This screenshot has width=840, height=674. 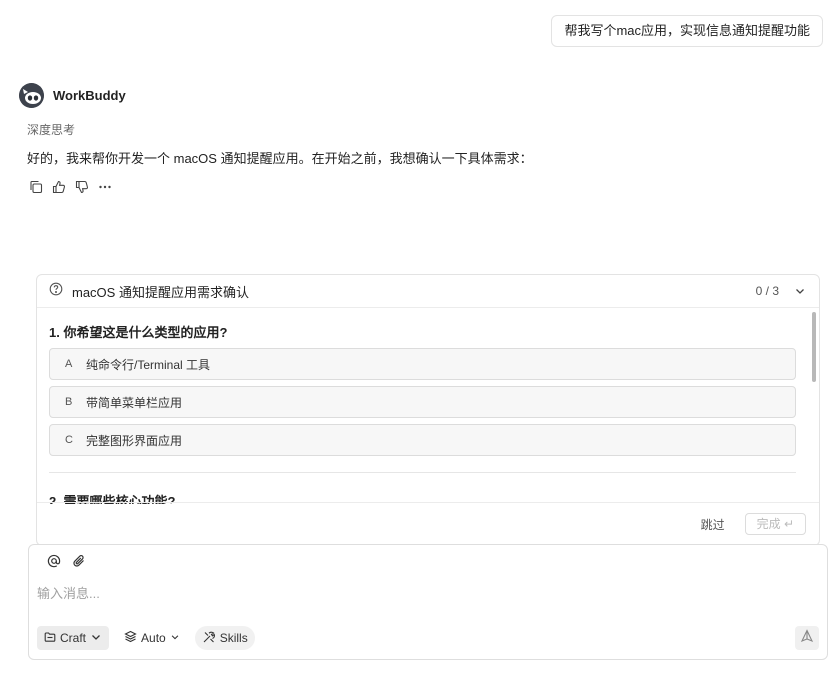 What do you see at coordinates (69, 402) in the screenshot?
I see `option-letter: B` at bounding box center [69, 402].